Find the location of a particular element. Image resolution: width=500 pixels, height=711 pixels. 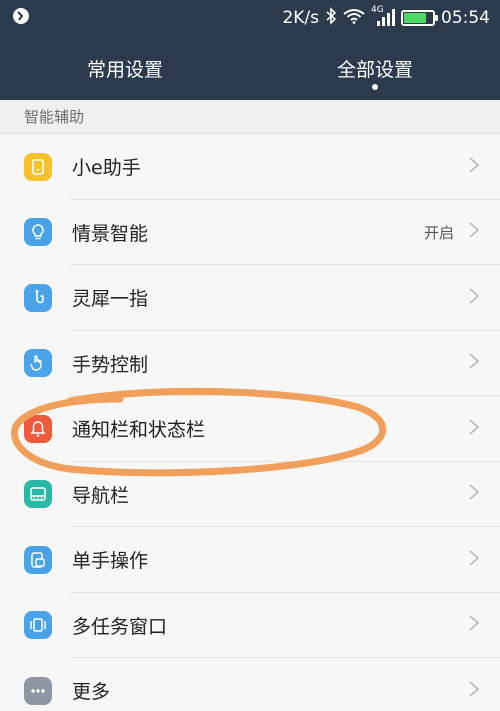

list-item: 多任务窗口 is located at coordinates (250, 626).